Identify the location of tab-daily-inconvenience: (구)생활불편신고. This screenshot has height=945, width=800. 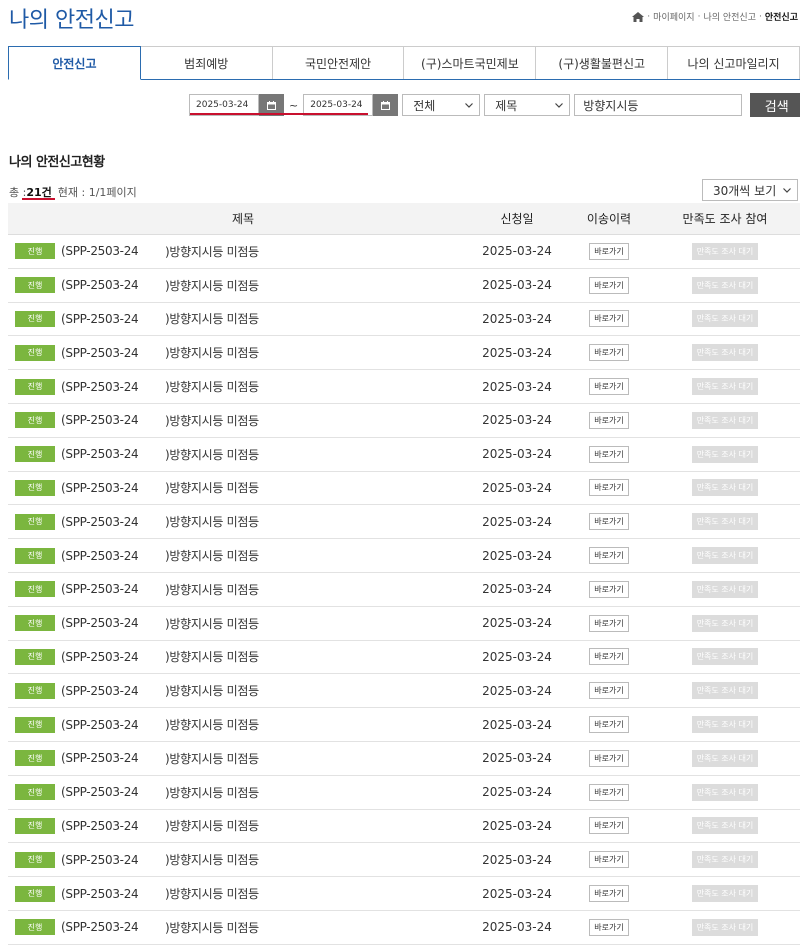
(602, 62).